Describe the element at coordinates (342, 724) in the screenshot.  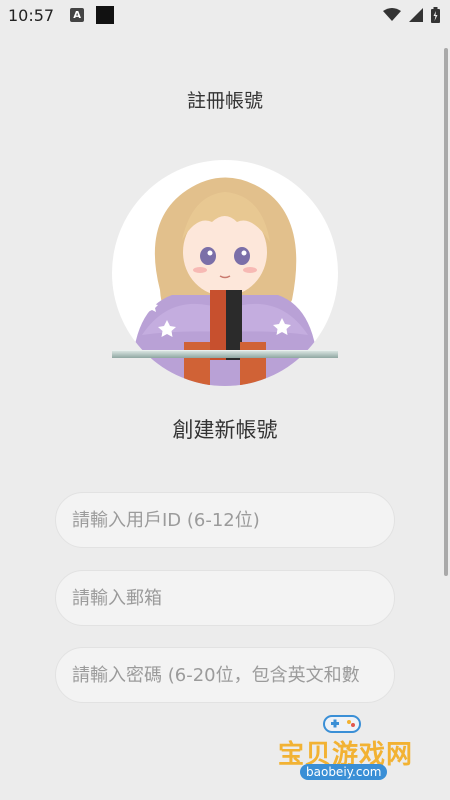
I see `gamepad-icon` at that location.